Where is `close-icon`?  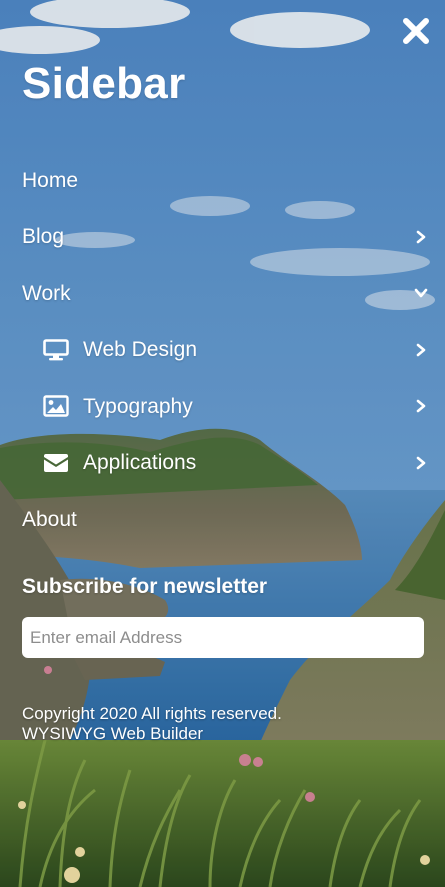
close-icon is located at coordinates (416, 31).